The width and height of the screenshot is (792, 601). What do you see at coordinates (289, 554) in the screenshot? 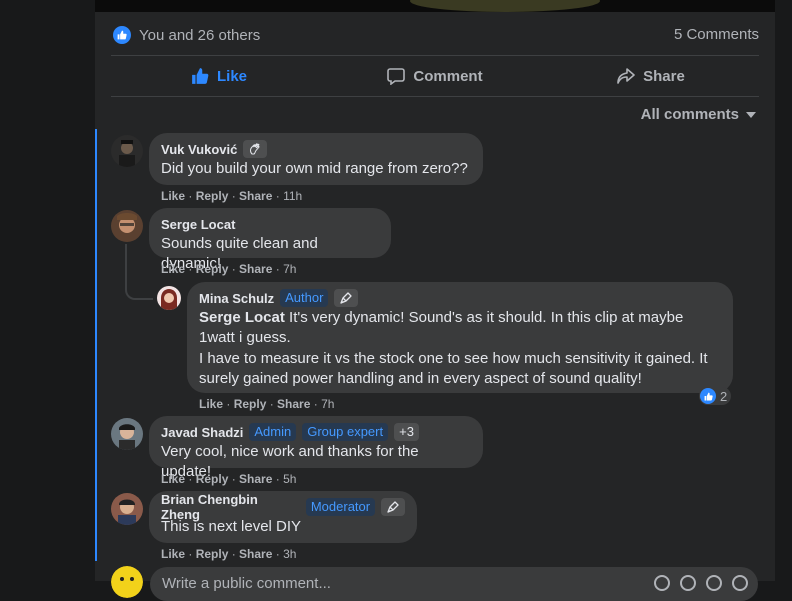
I see `comment-timestamp: 3h` at bounding box center [289, 554].